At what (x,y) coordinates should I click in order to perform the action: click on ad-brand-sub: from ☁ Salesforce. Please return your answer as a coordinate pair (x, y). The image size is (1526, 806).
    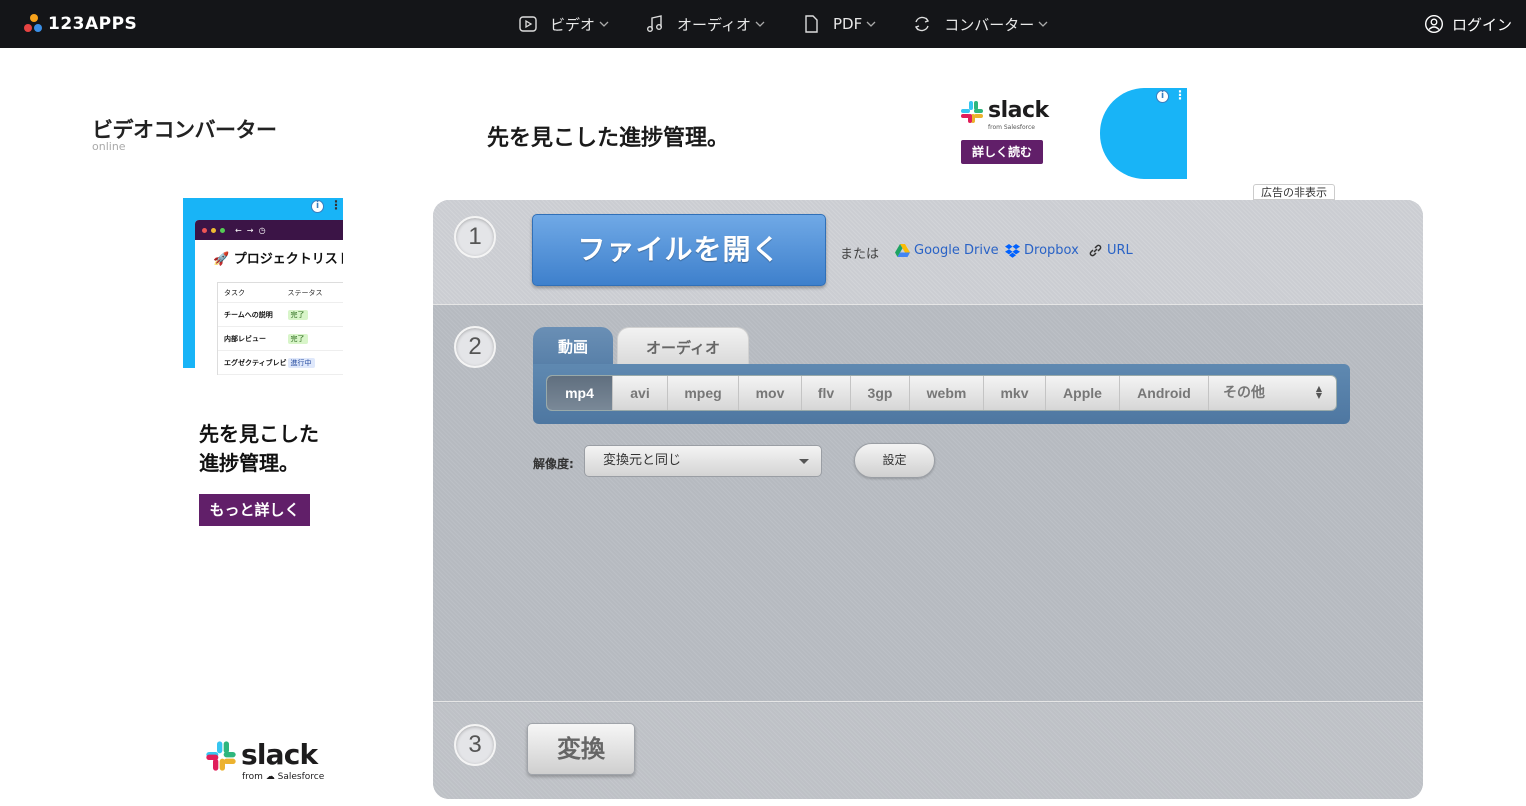
    Looking at the image, I should click on (283, 777).